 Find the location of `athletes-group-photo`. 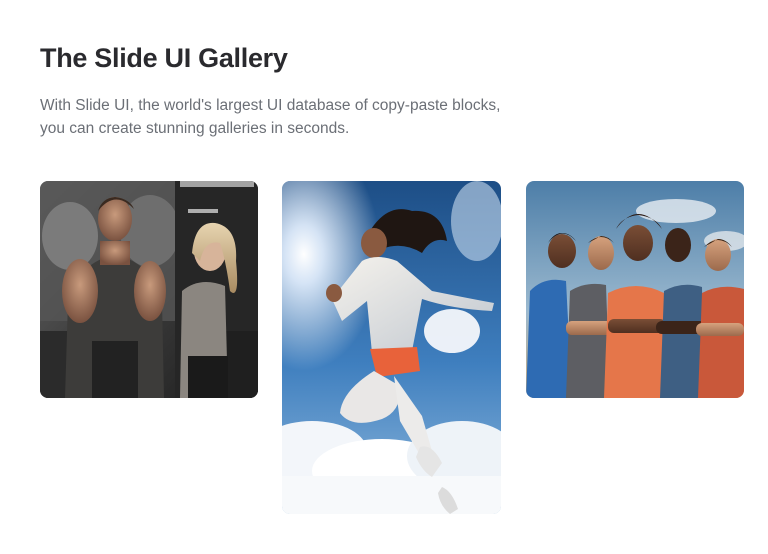

athletes-group-photo is located at coordinates (635, 289).